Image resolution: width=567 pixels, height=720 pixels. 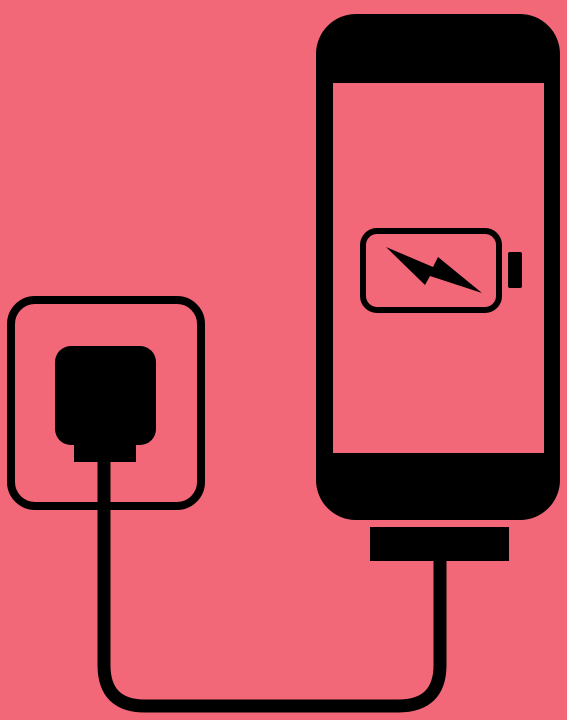 What do you see at coordinates (105, 447) in the screenshot?
I see `plug-neck` at bounding box center [105, 447].